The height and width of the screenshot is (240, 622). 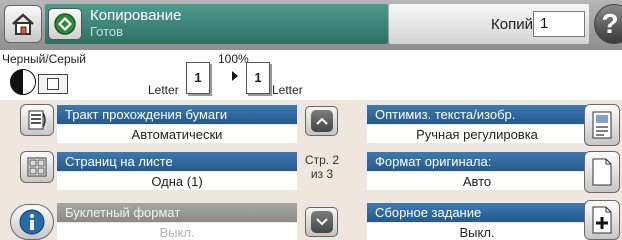 I want to click on pages-per-sheet-icon, so click(x=37, y=167).